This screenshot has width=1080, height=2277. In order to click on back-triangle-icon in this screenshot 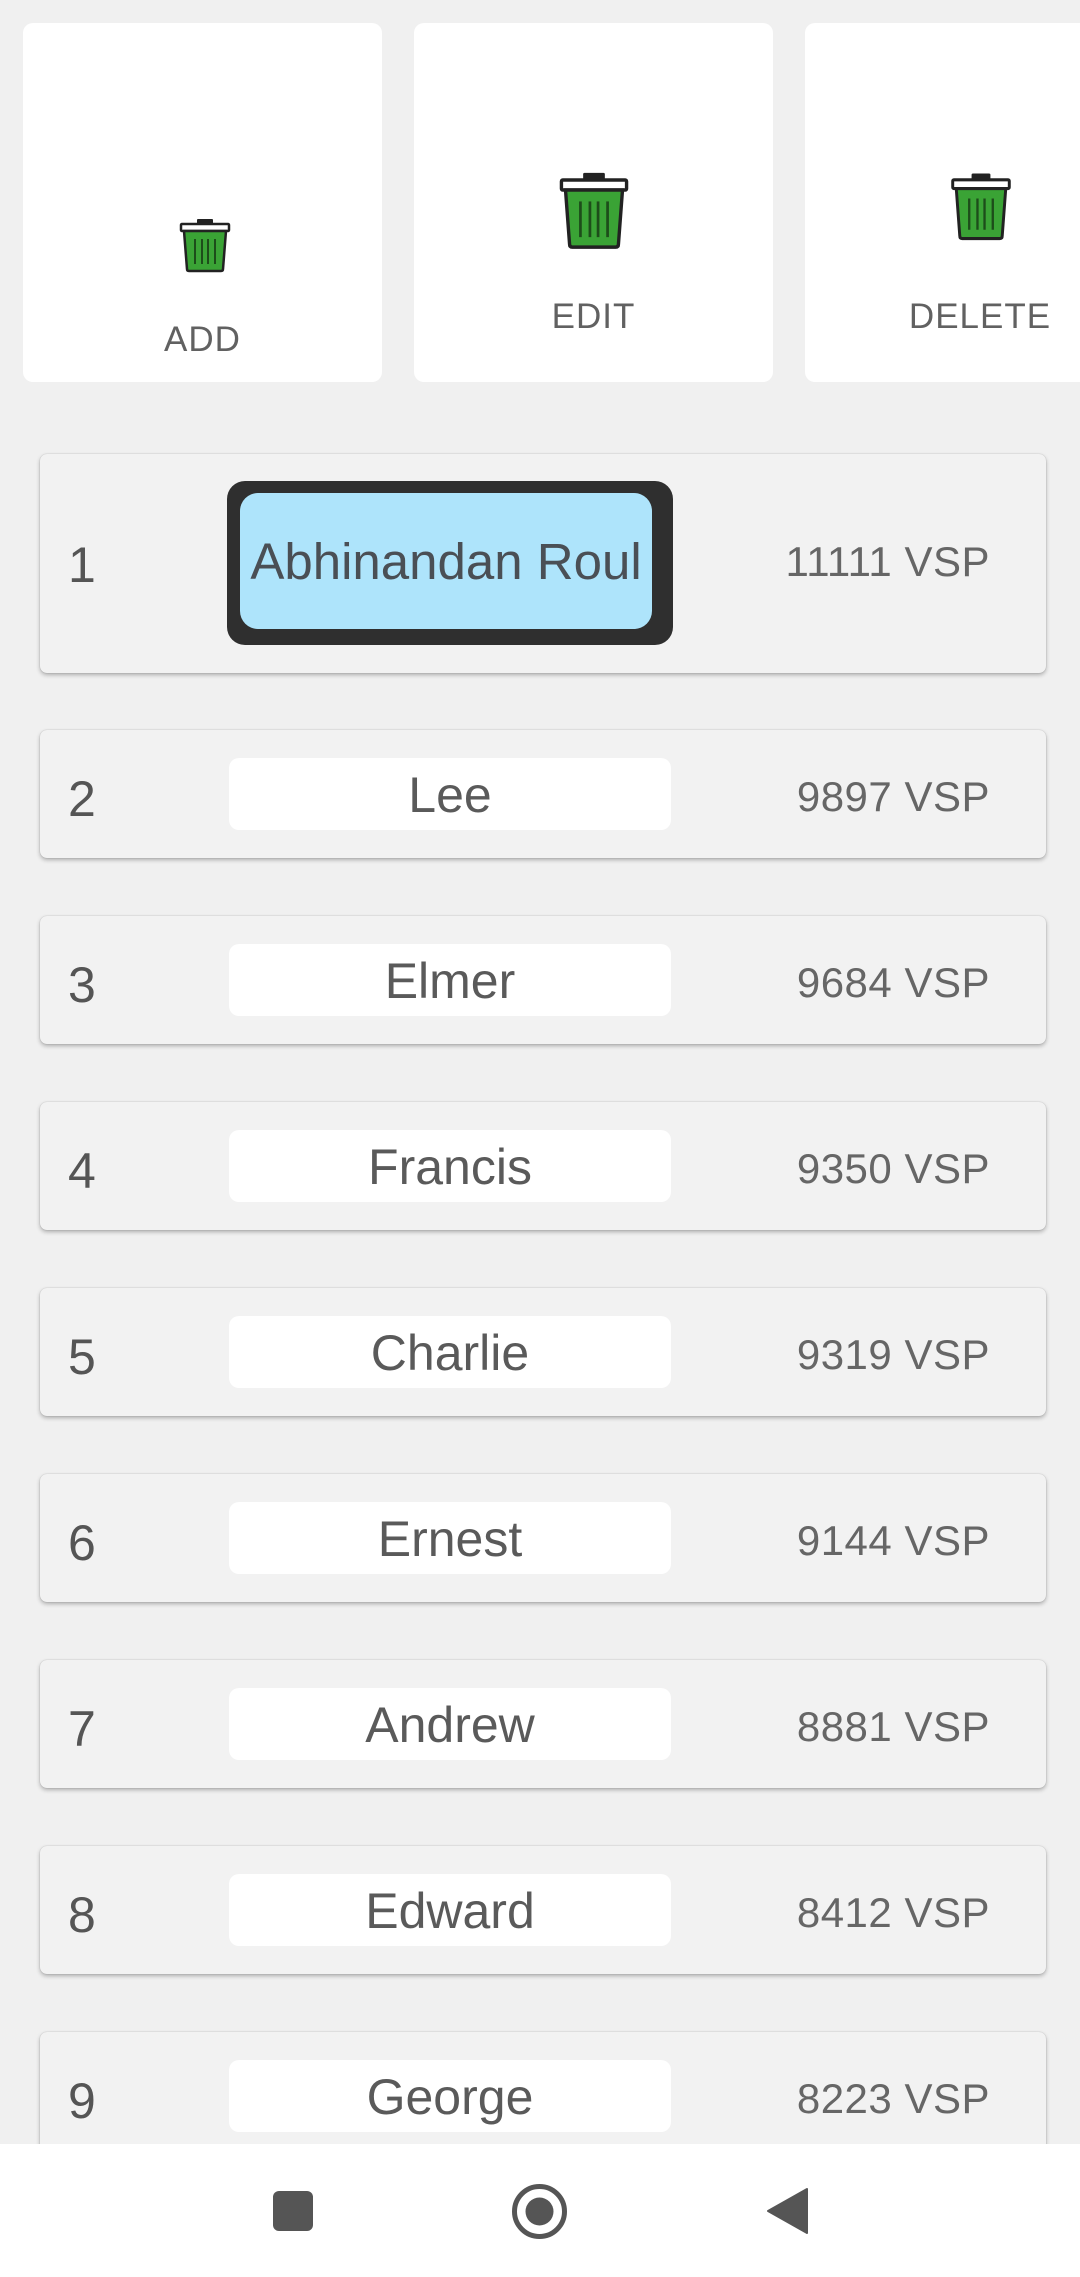, I will do `click(787, 2211)`.